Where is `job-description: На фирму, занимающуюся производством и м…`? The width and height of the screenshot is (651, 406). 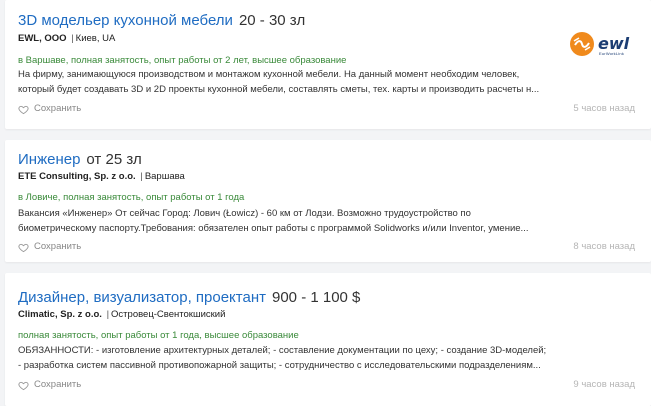
job-description: На фирму, занимающуюся производством и м… is located at coordinates (279, 82).